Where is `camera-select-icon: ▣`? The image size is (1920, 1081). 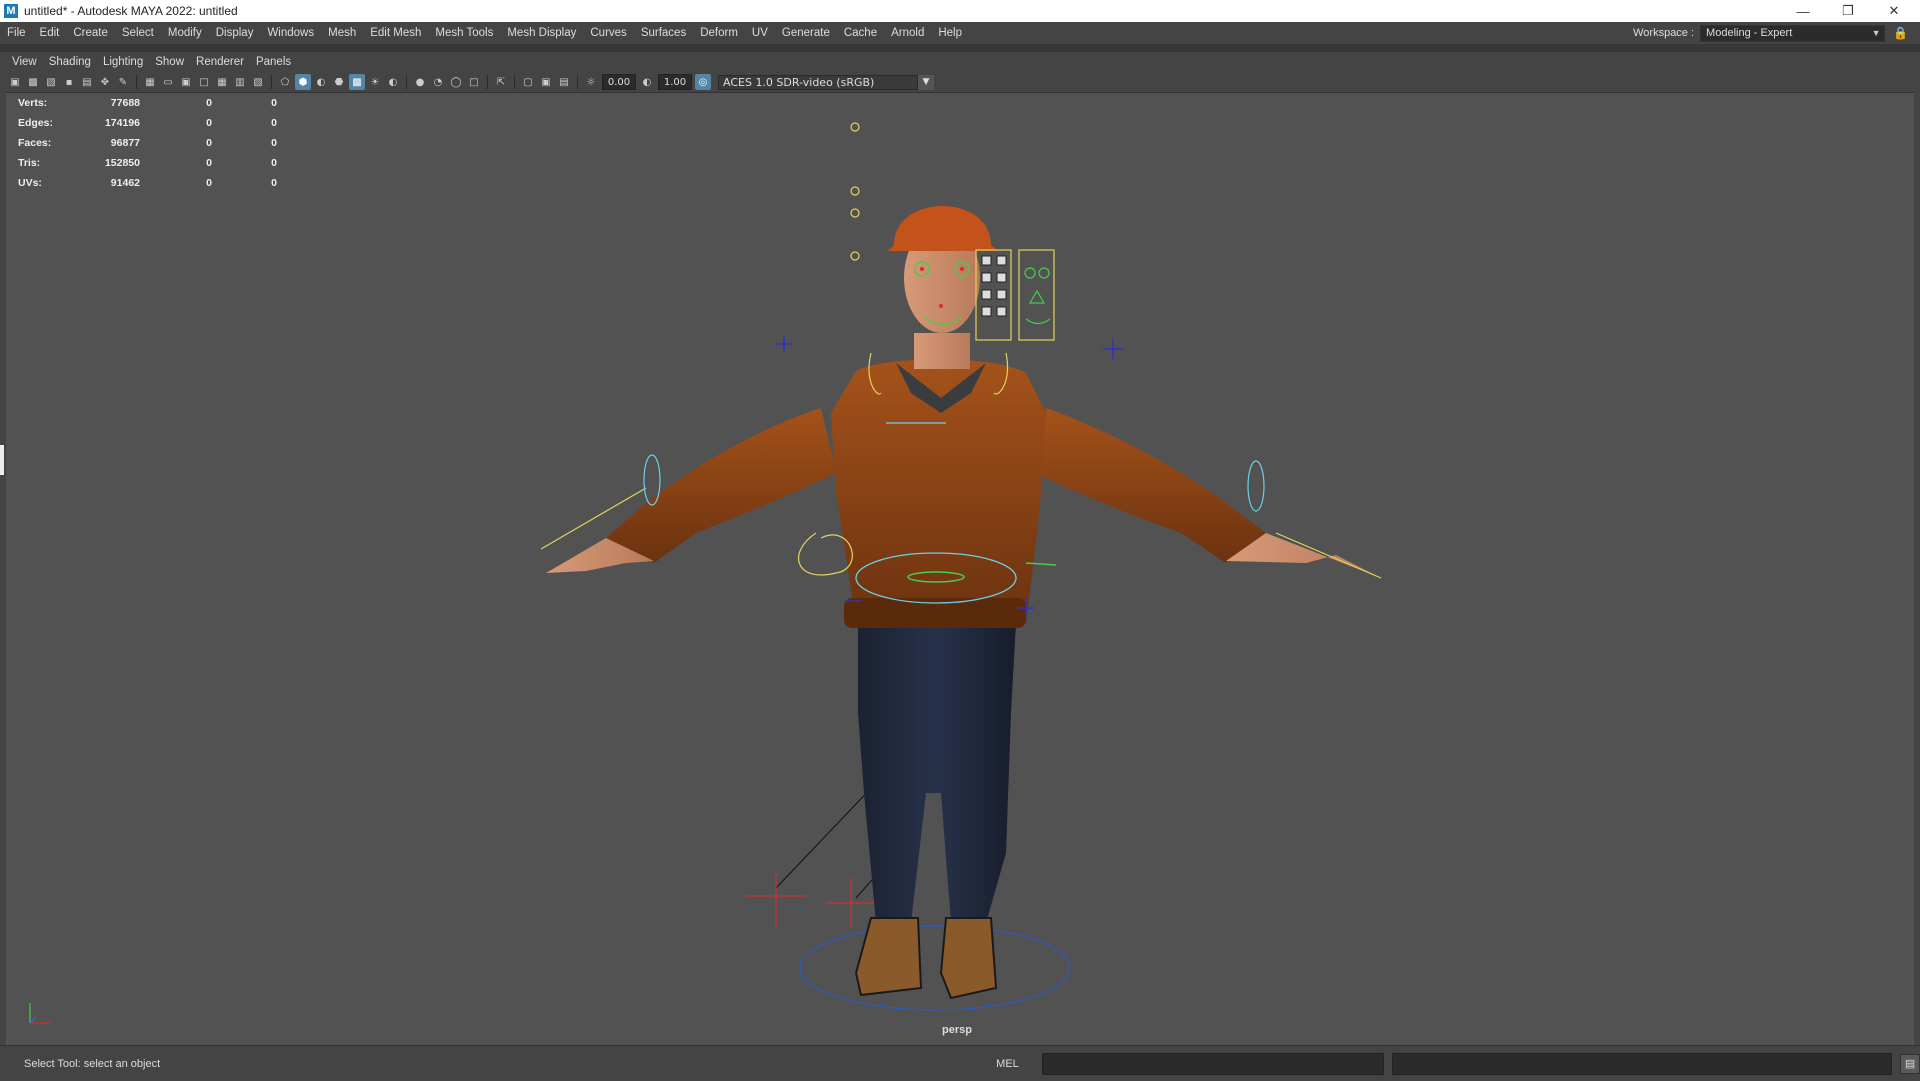 camera-select-icon: ▣ is located at coordinates (15, 82).